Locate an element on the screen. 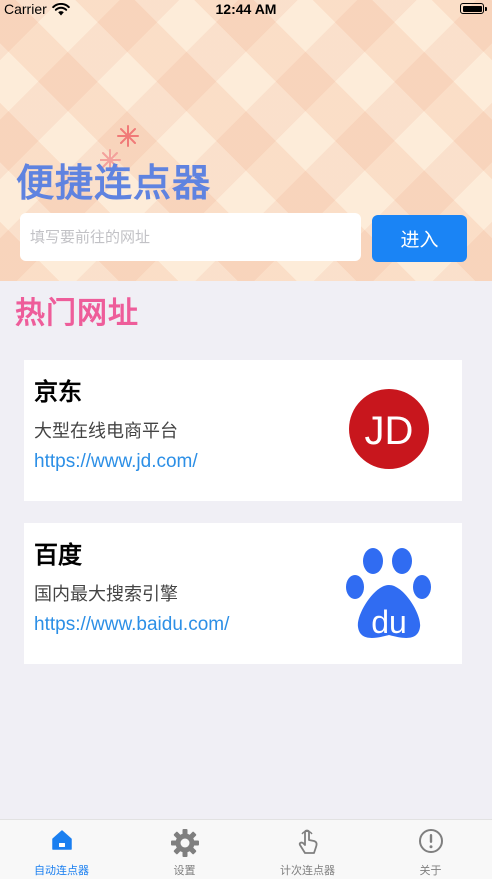 The width and height of the screenshot is (492, 879). baidu-paw-logo-icon: du is located at coordinates (388, 594).